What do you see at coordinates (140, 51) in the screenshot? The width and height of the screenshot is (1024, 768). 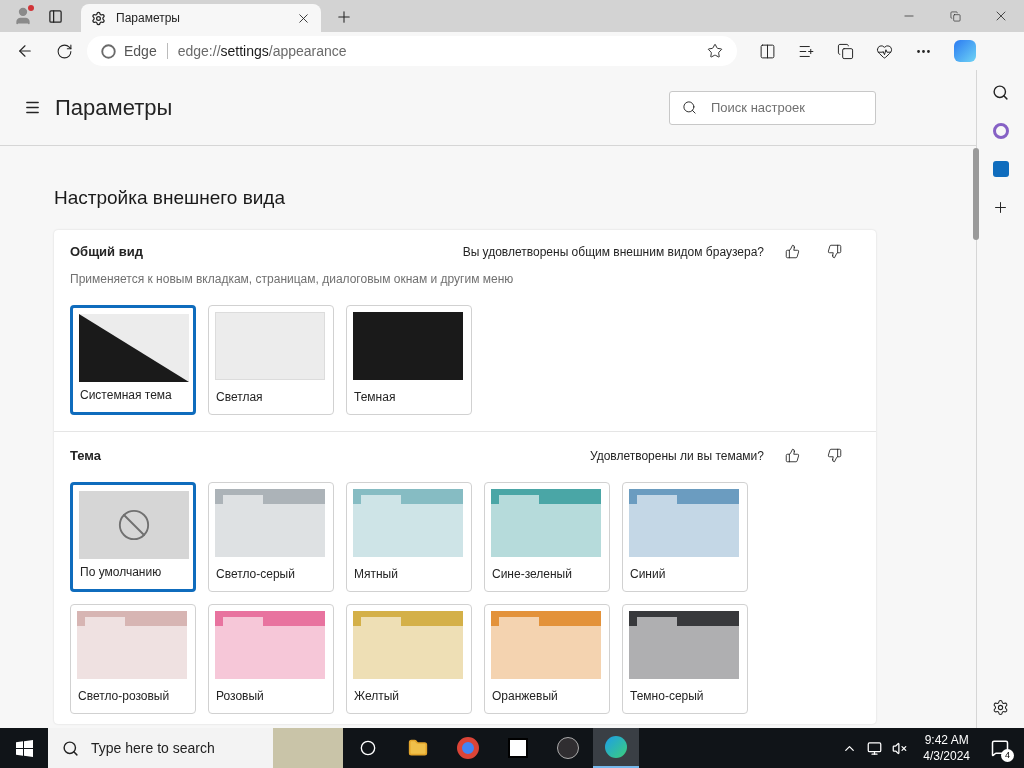 I see `site-label: Edge` at bounding box center [140, 51].